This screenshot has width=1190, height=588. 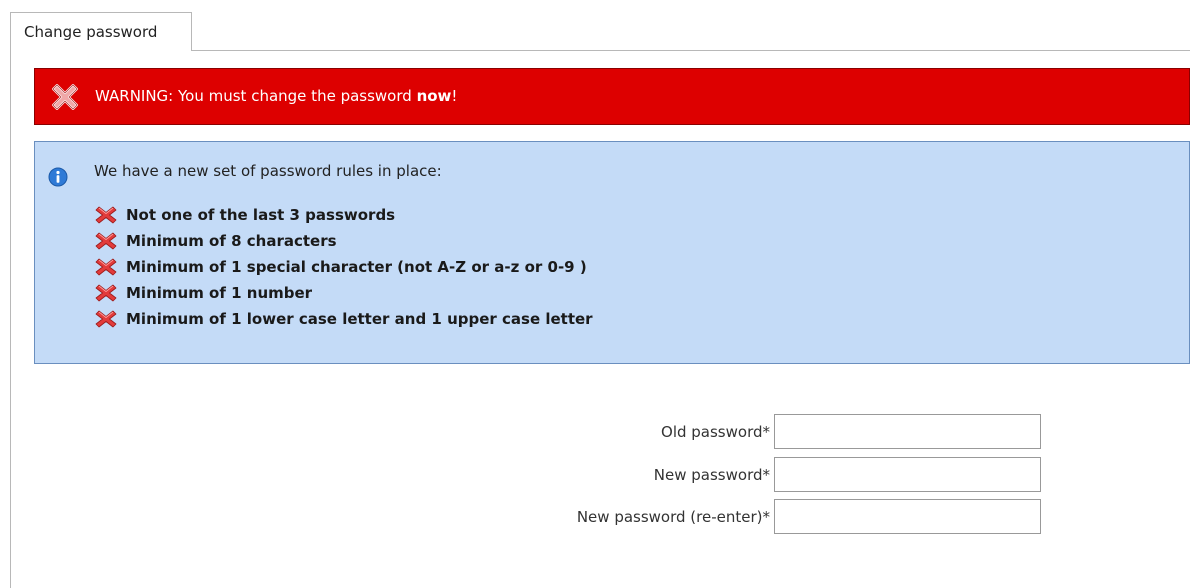 What do you see at coordinates (715, 431) in the screenshot?
I see `old-password-label: Old password*` at bounding box center [715, 431].